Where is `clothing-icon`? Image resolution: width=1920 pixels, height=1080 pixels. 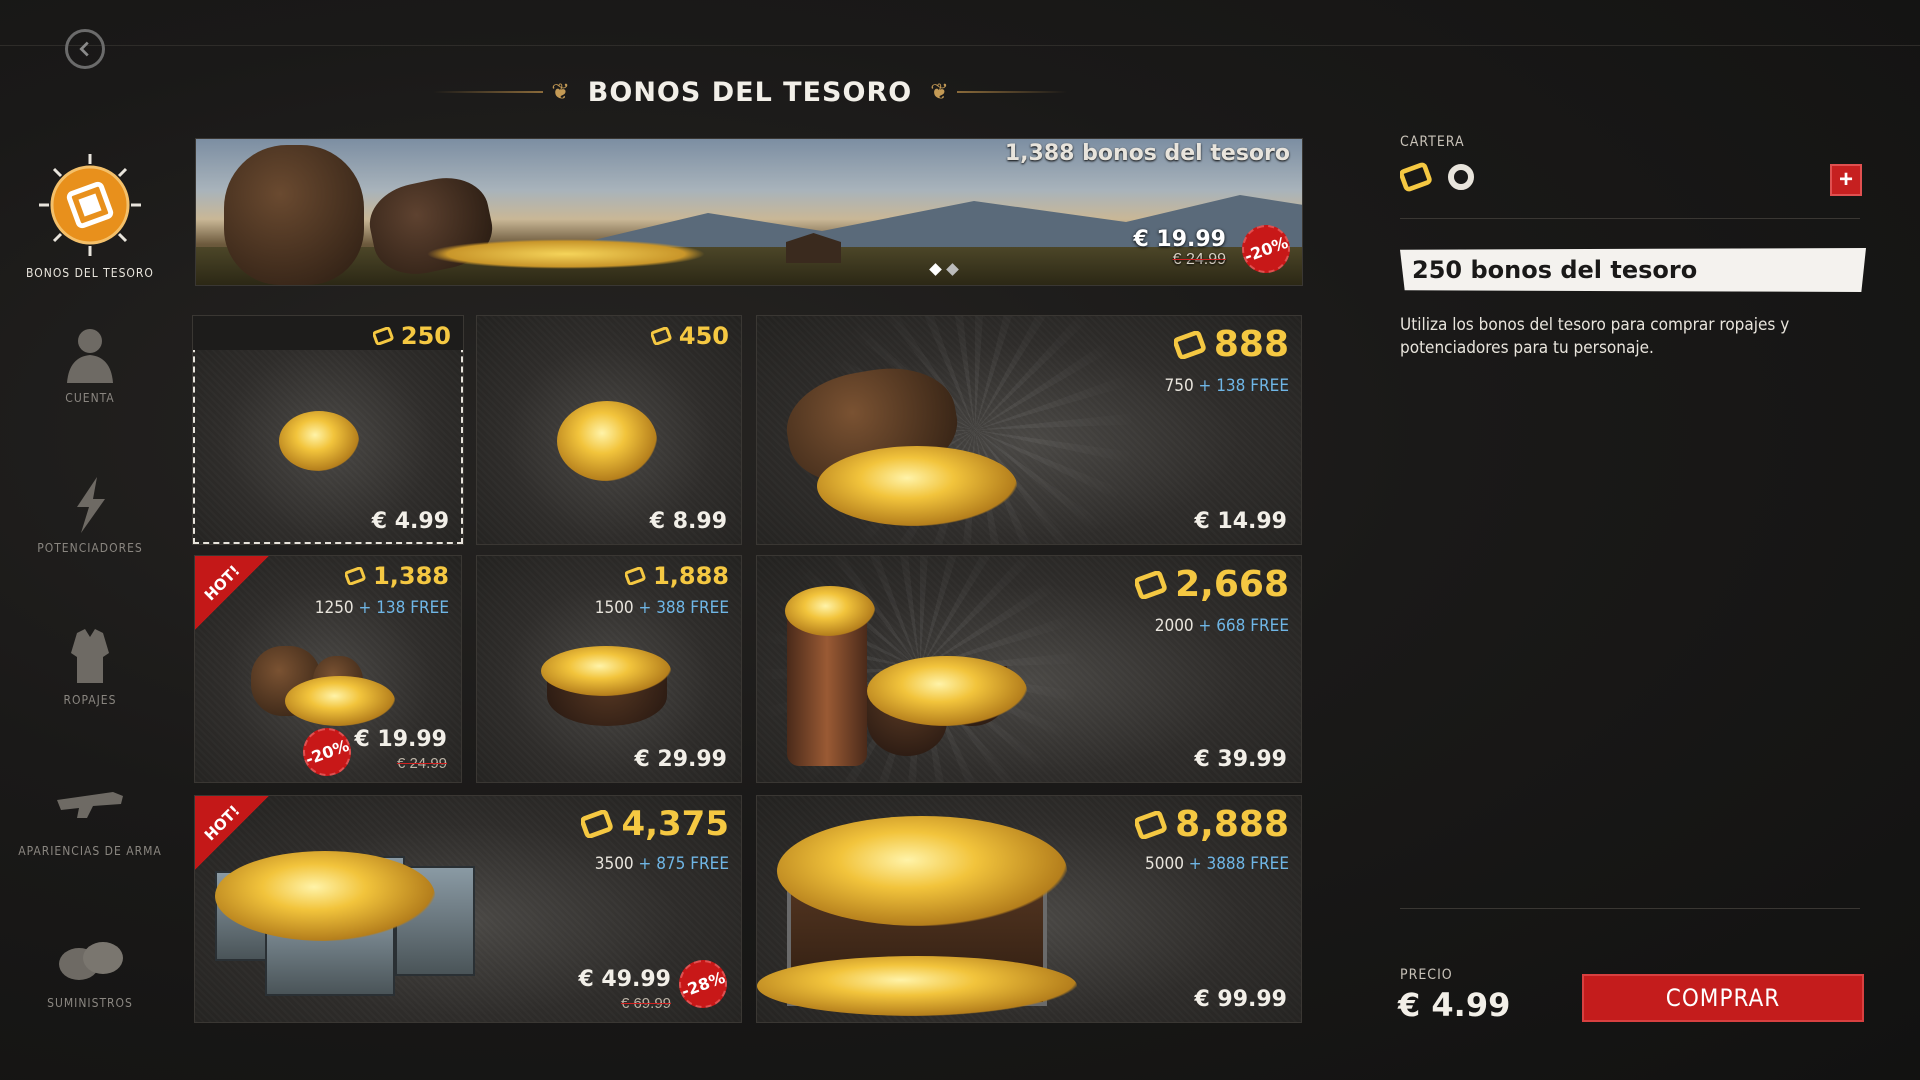
clothing-icon is located at coordinates (90, 656).